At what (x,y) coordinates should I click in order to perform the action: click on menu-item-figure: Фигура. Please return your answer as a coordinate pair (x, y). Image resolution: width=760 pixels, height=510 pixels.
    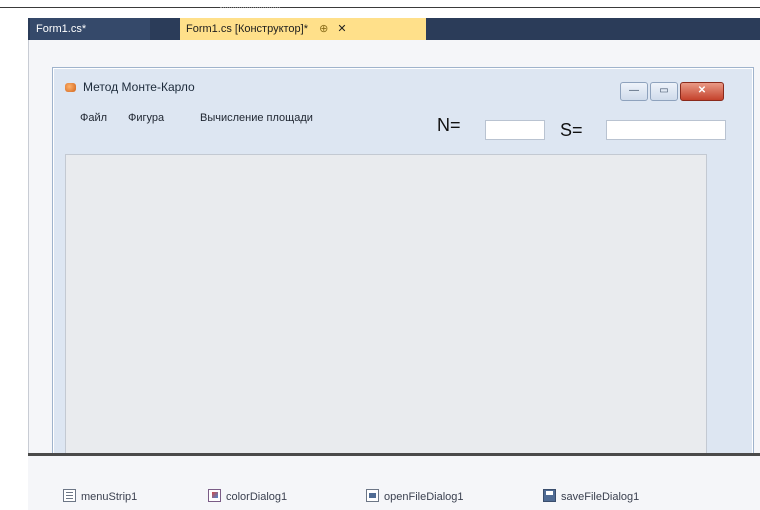
    Looking at the image, I should click on (146, 118).